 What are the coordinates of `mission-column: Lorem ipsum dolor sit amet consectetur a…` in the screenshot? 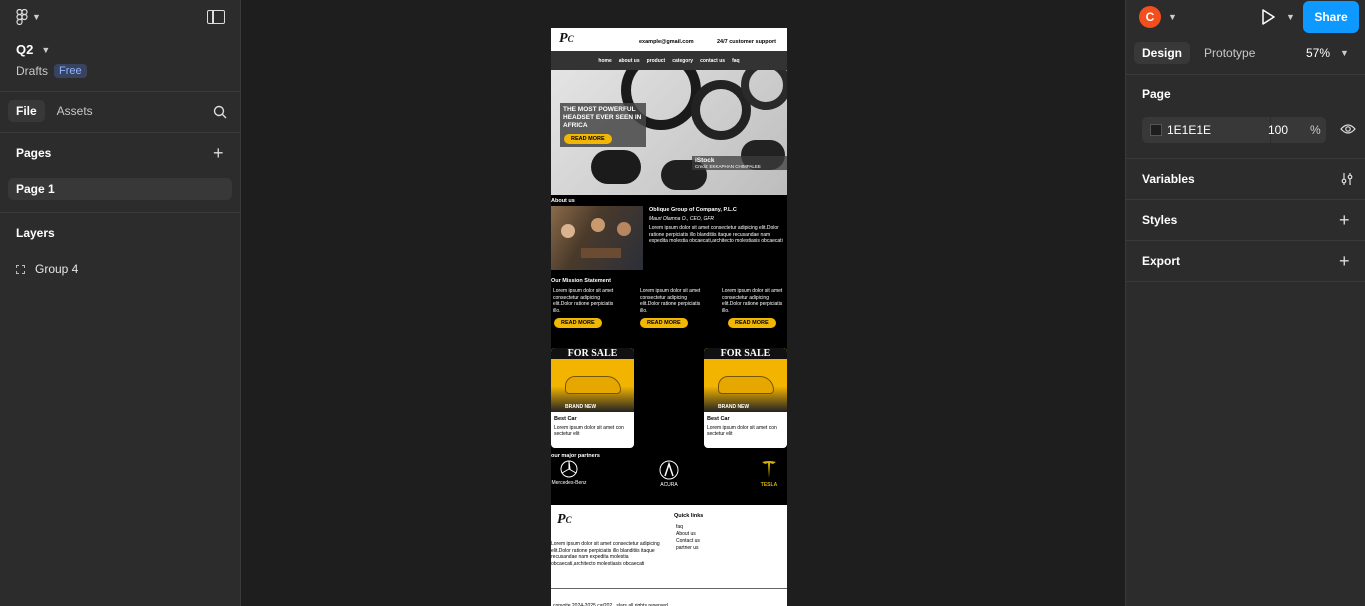 It's located at (584, 301).